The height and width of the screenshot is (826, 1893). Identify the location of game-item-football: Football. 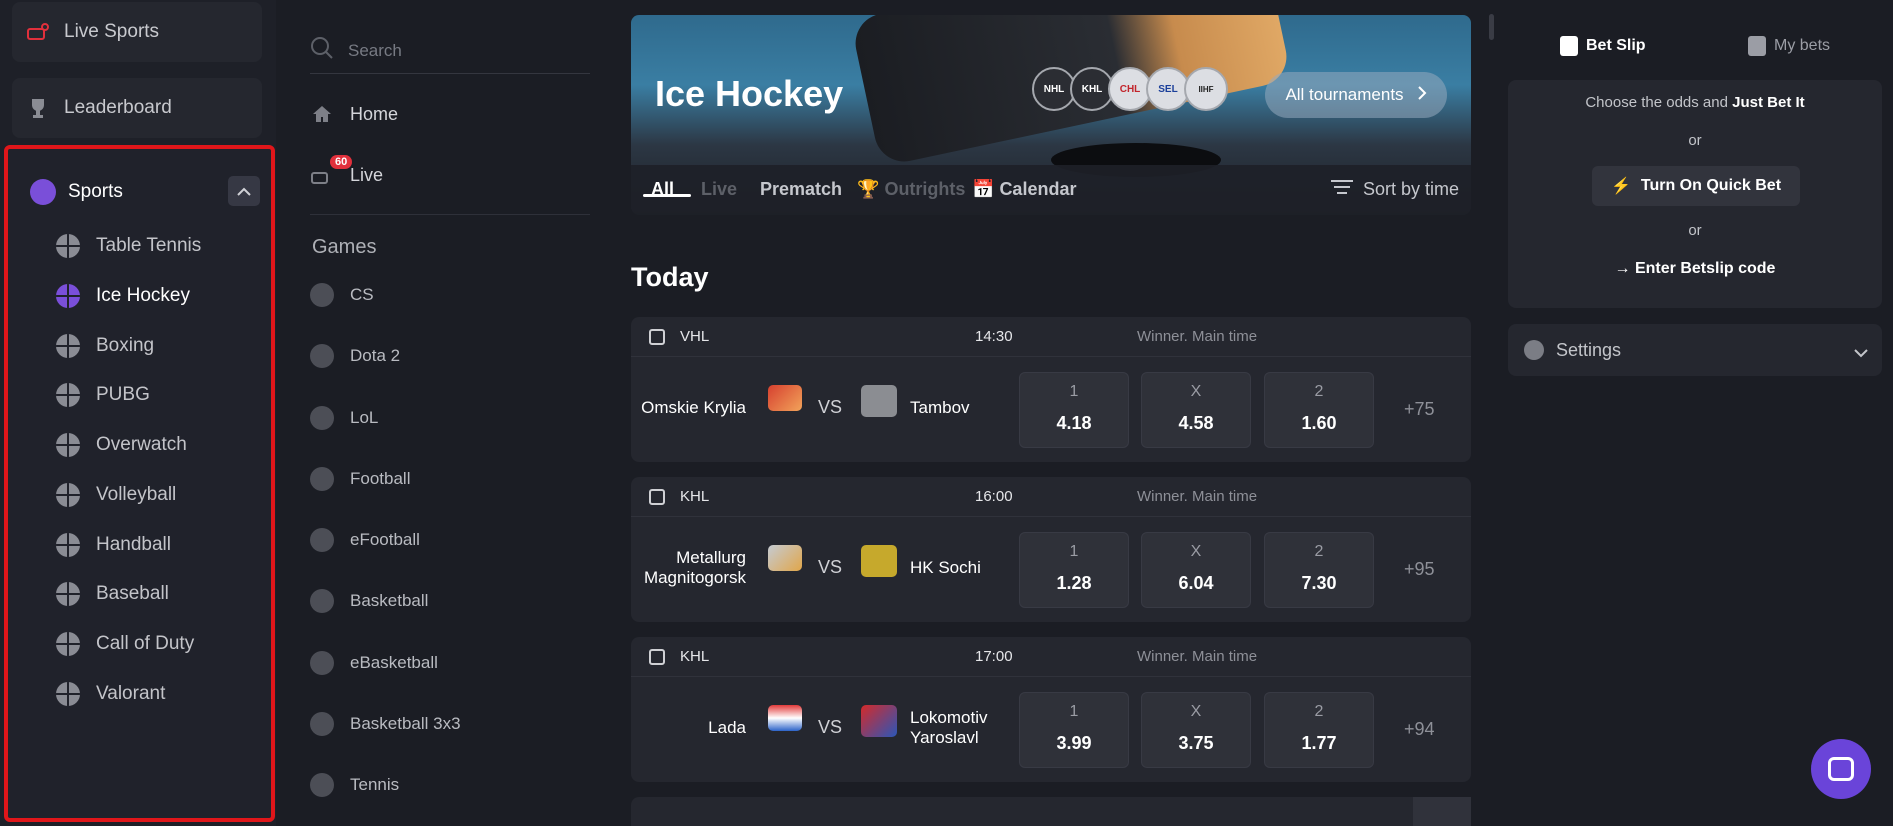
(360, 479).